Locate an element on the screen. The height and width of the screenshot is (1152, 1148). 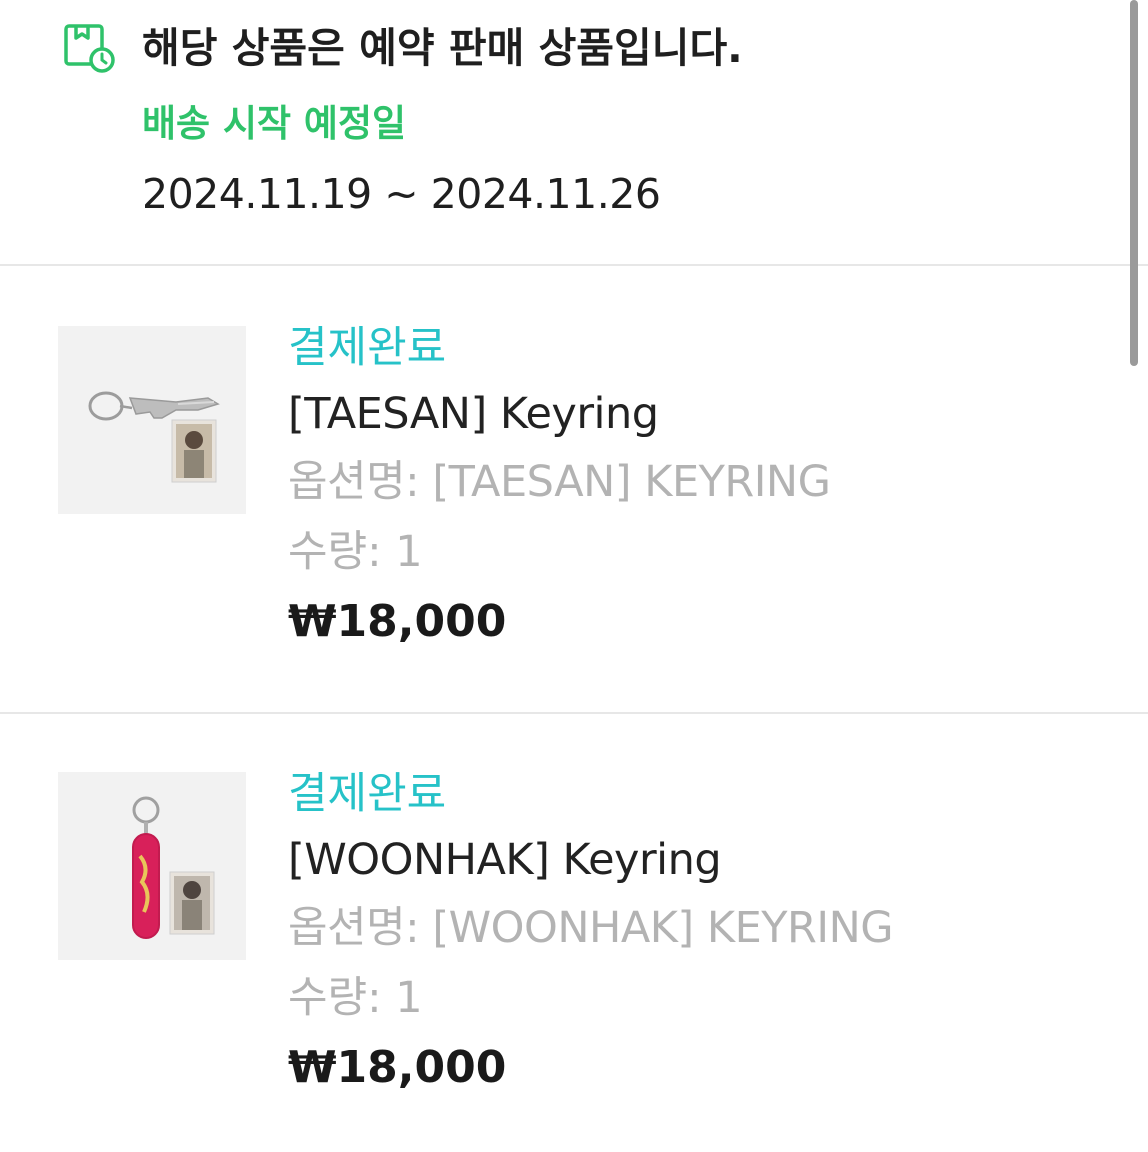
keyring-skateboard-photo-image is located at coordinates (152, 866).